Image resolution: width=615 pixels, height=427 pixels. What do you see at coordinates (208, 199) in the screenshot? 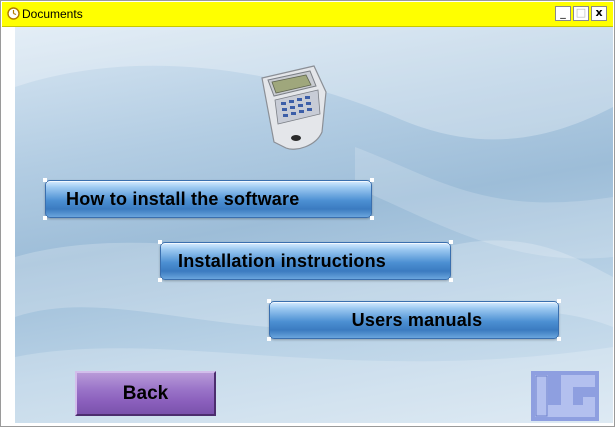
I see `how-to-install-software-button: How to install the software` at bounding box center [208, 199].